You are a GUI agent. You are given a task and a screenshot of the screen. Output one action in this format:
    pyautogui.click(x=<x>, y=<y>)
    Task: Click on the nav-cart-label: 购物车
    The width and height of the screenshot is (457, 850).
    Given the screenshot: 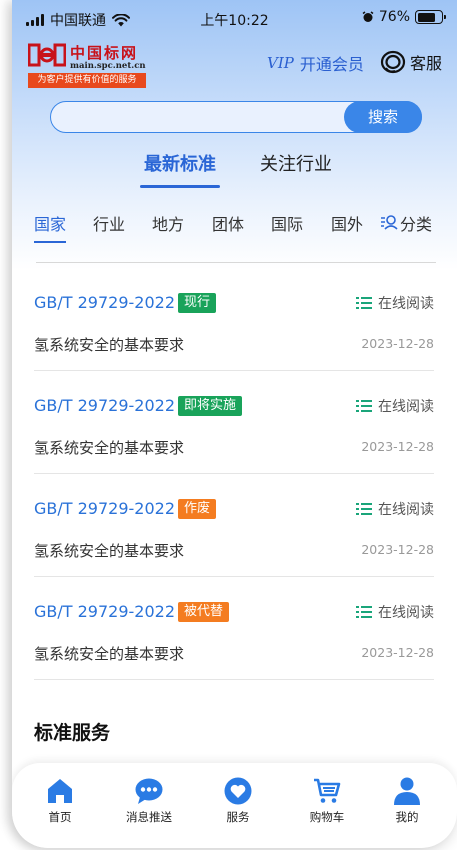 What is the action you would take?
    pyautogui.click(x=327, y=817)
    